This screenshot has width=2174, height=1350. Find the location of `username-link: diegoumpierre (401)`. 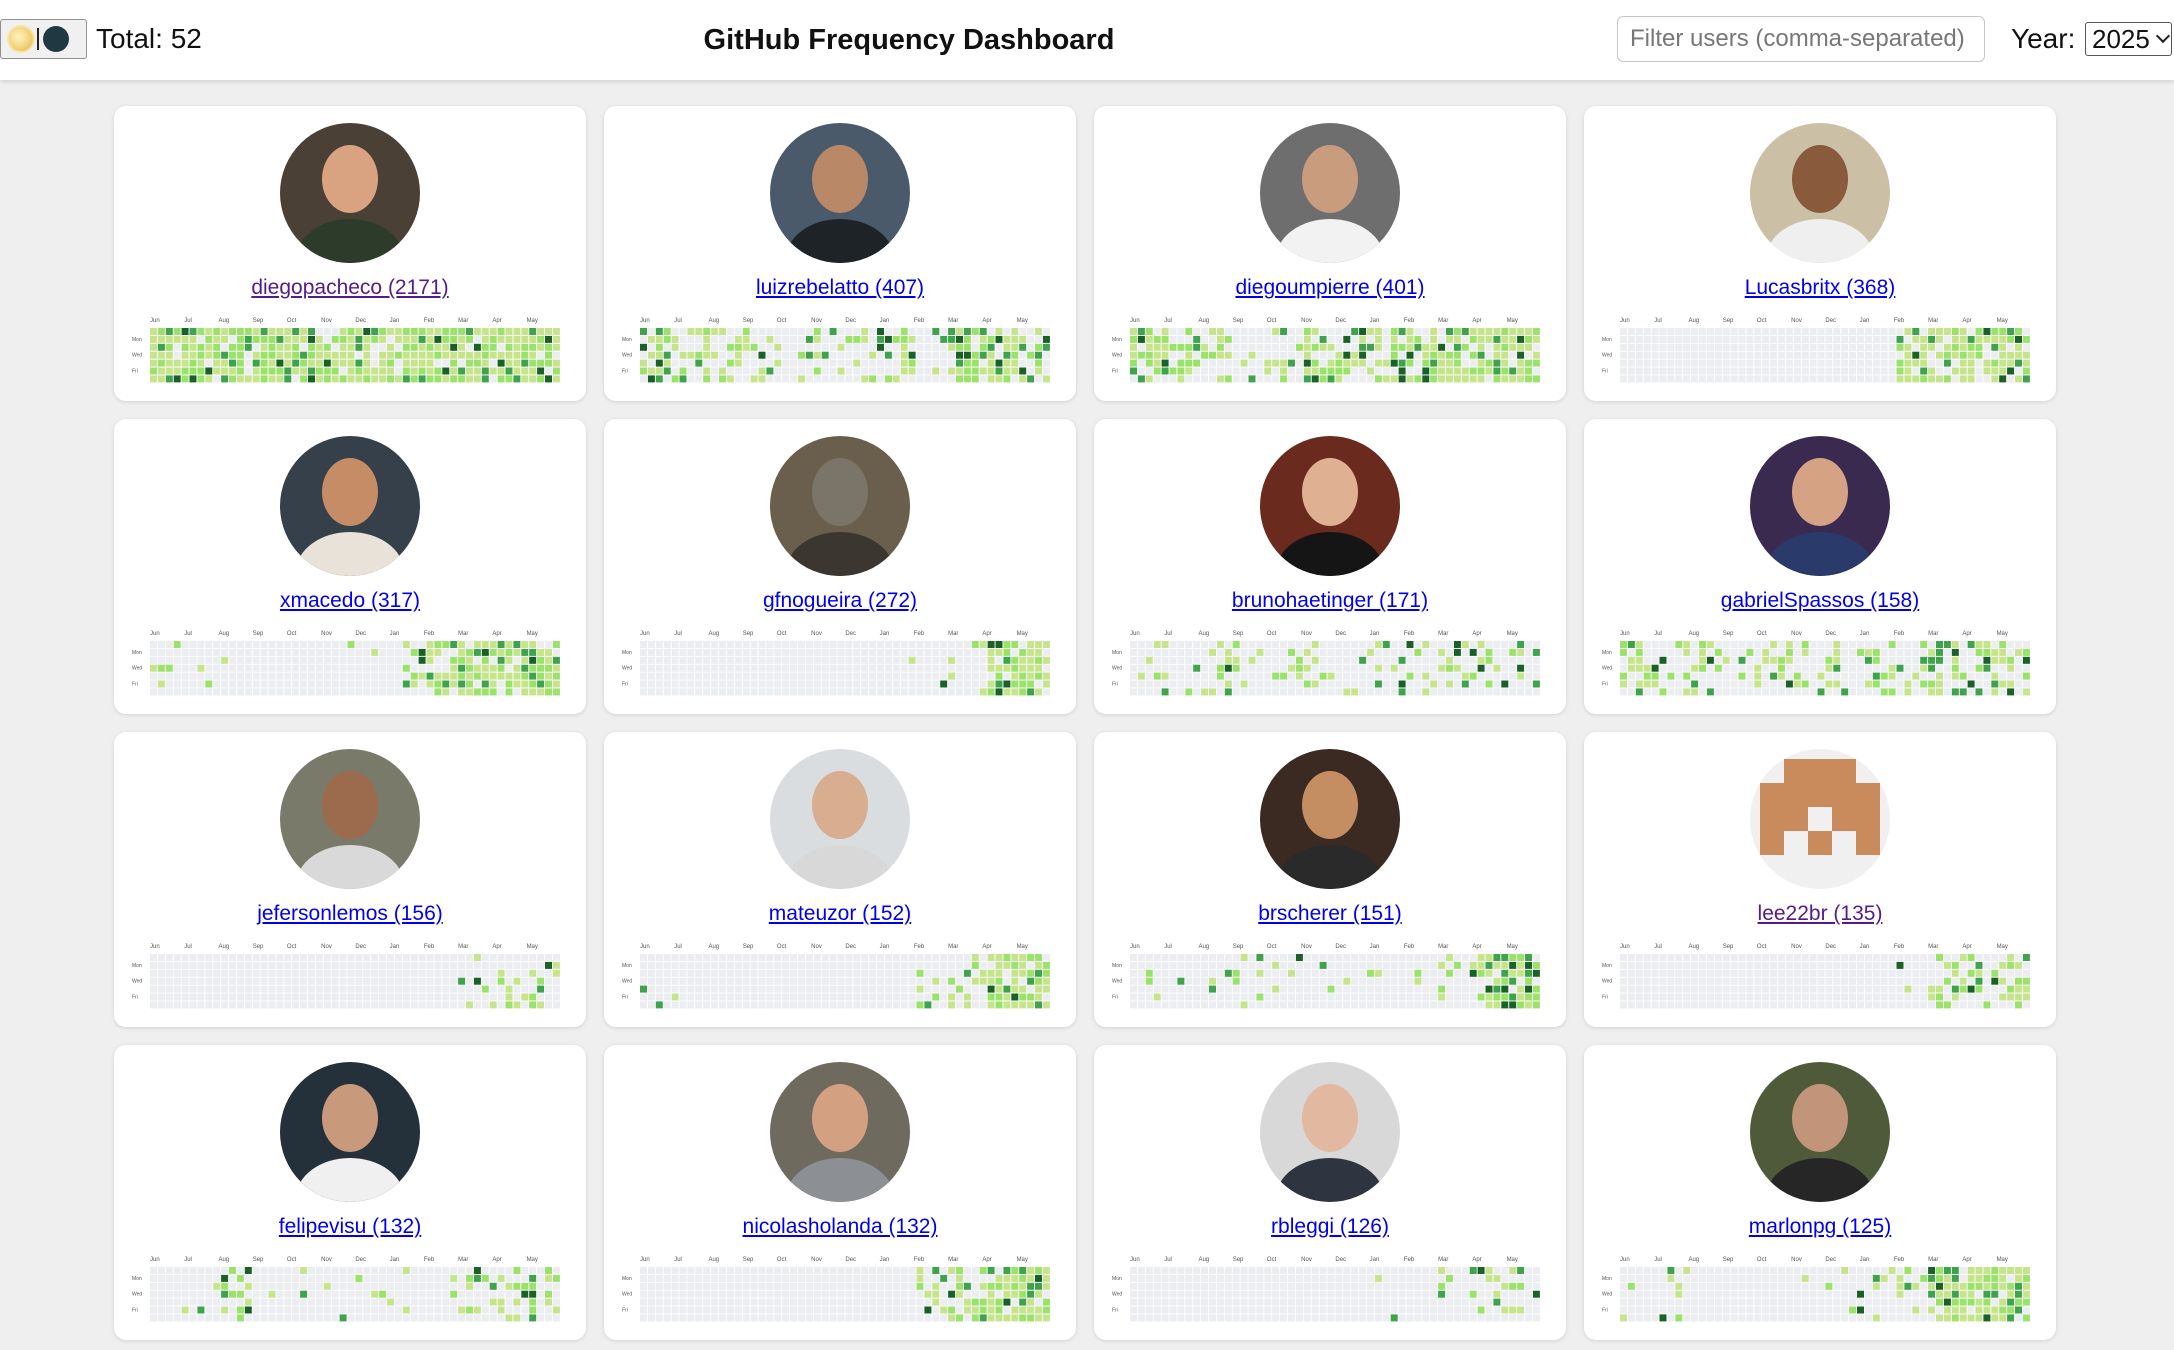

username-link: diegoumpierre (401) is located at coordinates (1330, 288).